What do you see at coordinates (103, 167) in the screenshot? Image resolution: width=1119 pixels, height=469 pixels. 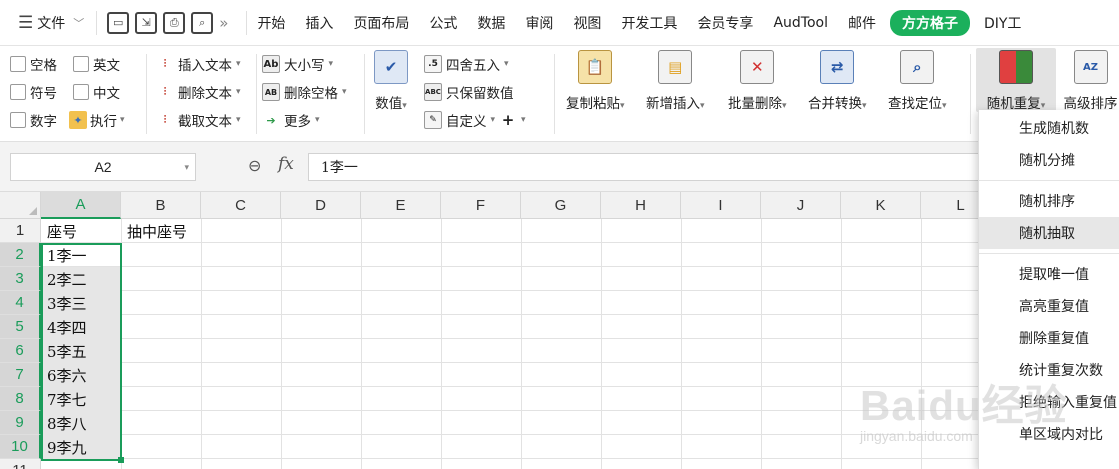 I see `name-box: A2 ▾` at bounding box center [103, 167].